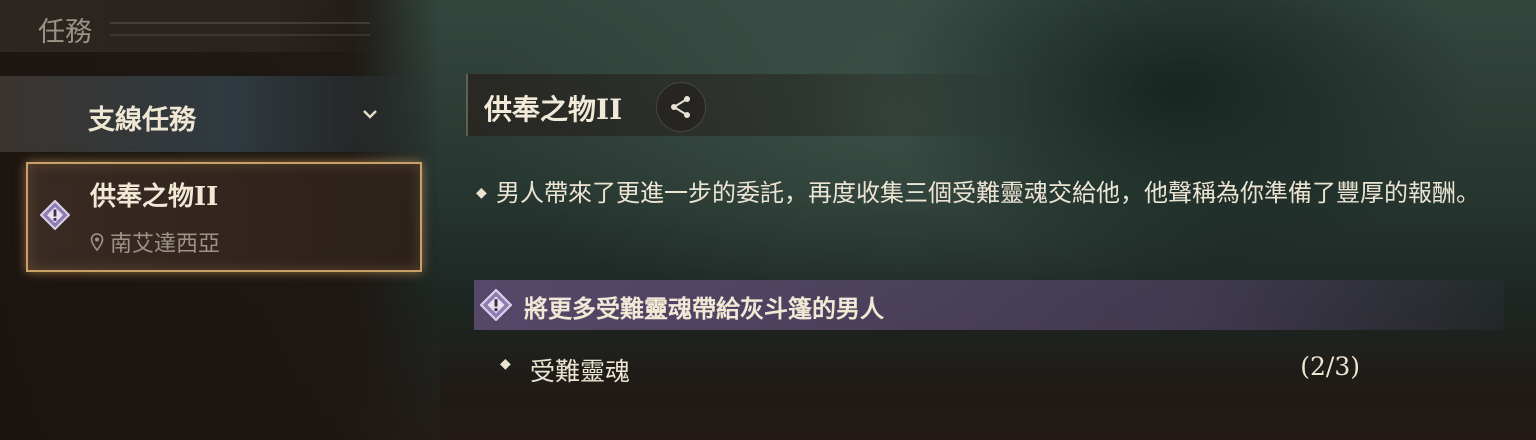  Describe the element at coordinates (142, 120) in the screenshot. I see `category-label: 支線任務` at that location.